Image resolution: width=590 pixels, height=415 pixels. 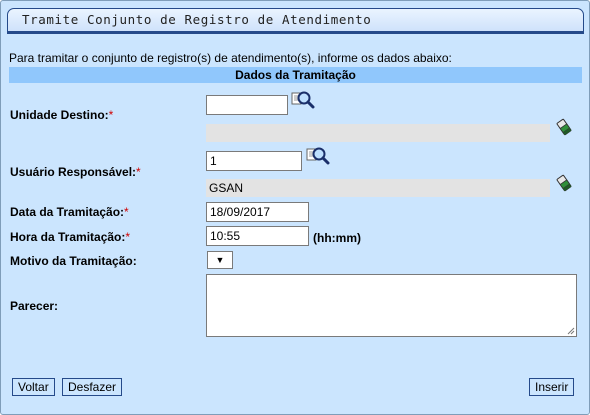 I want to click on motivo-tramitacao-select: ▼, so click(x=220, y=260).